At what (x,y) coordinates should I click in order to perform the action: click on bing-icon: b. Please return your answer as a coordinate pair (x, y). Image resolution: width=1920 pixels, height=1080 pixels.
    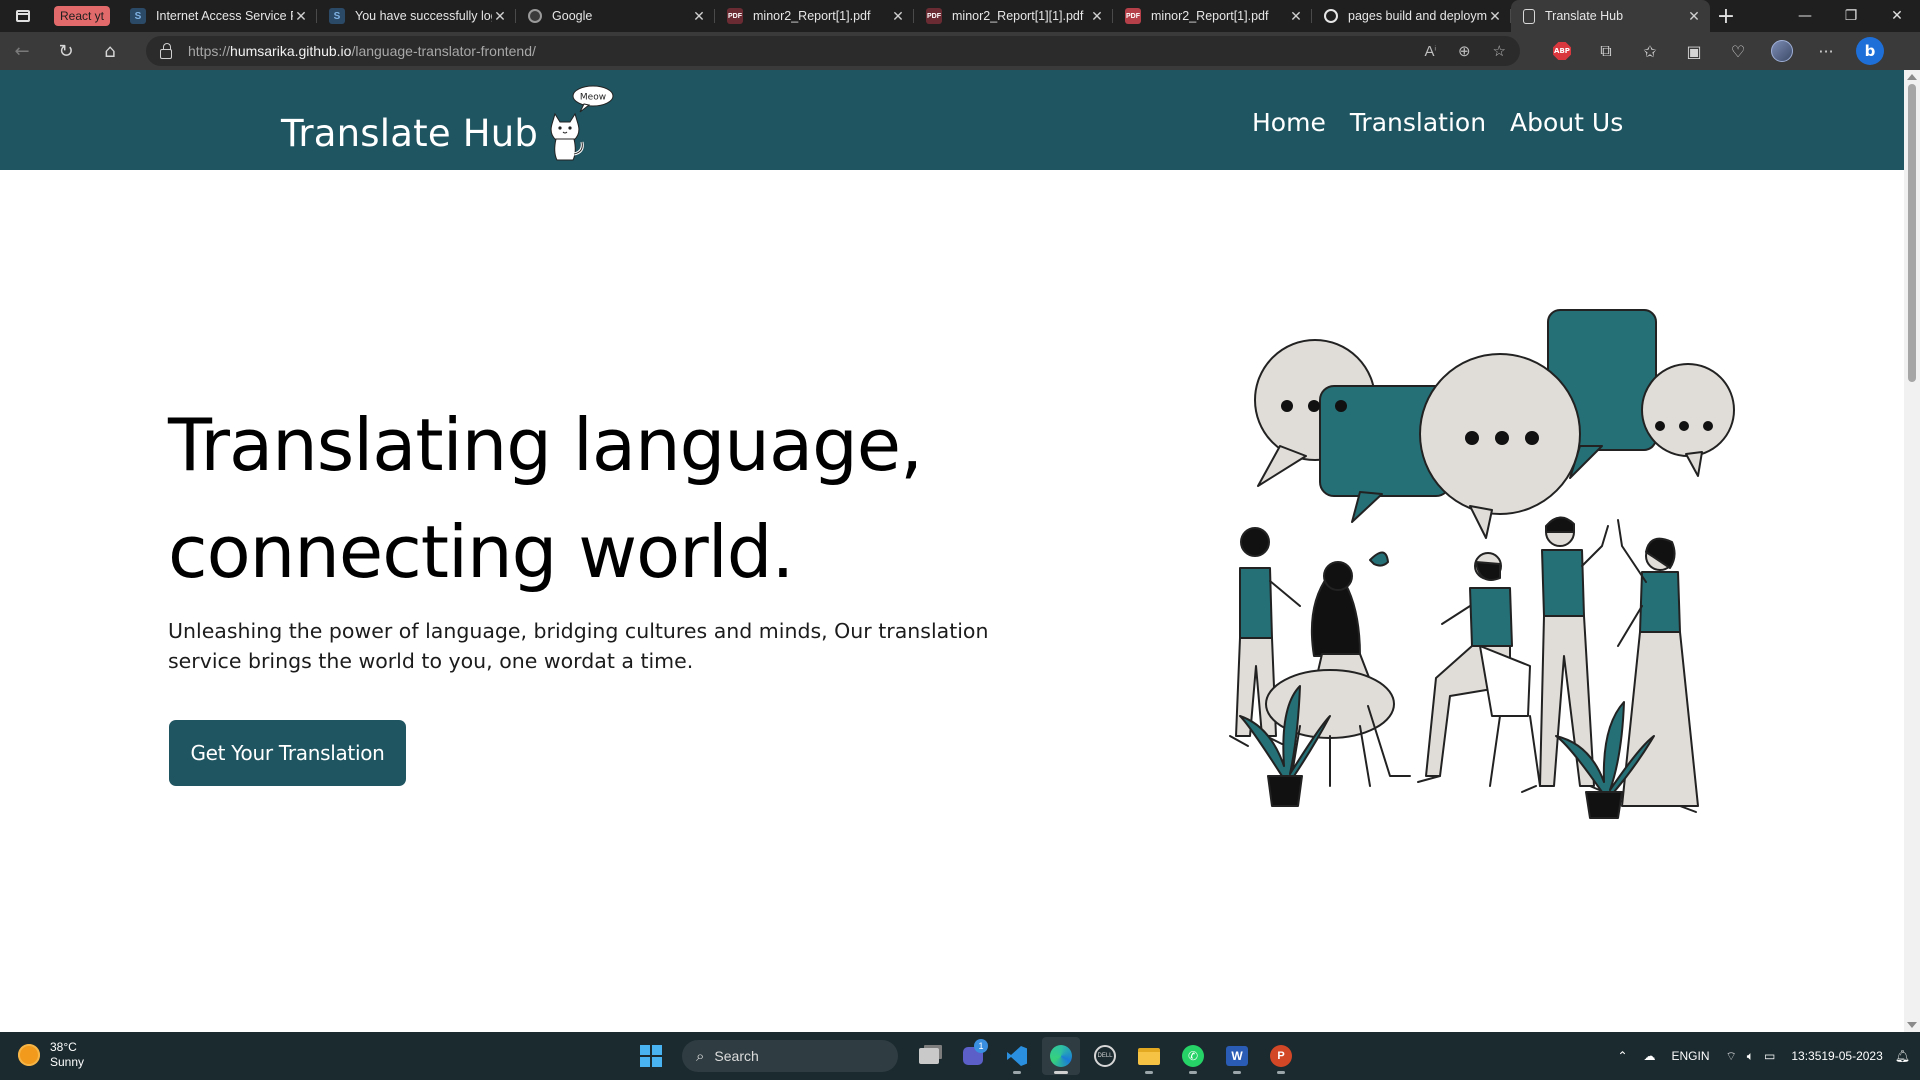
    Looking at the image, I should click on (1870, 51).